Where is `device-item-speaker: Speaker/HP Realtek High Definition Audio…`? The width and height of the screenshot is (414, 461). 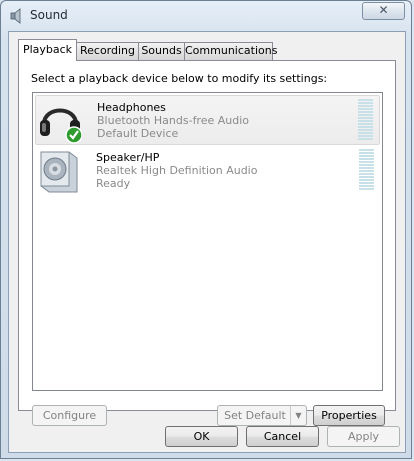 device-item-speaker: Speaker/HP Realtek High Definition Audio… is located at coordinates (207, 171).